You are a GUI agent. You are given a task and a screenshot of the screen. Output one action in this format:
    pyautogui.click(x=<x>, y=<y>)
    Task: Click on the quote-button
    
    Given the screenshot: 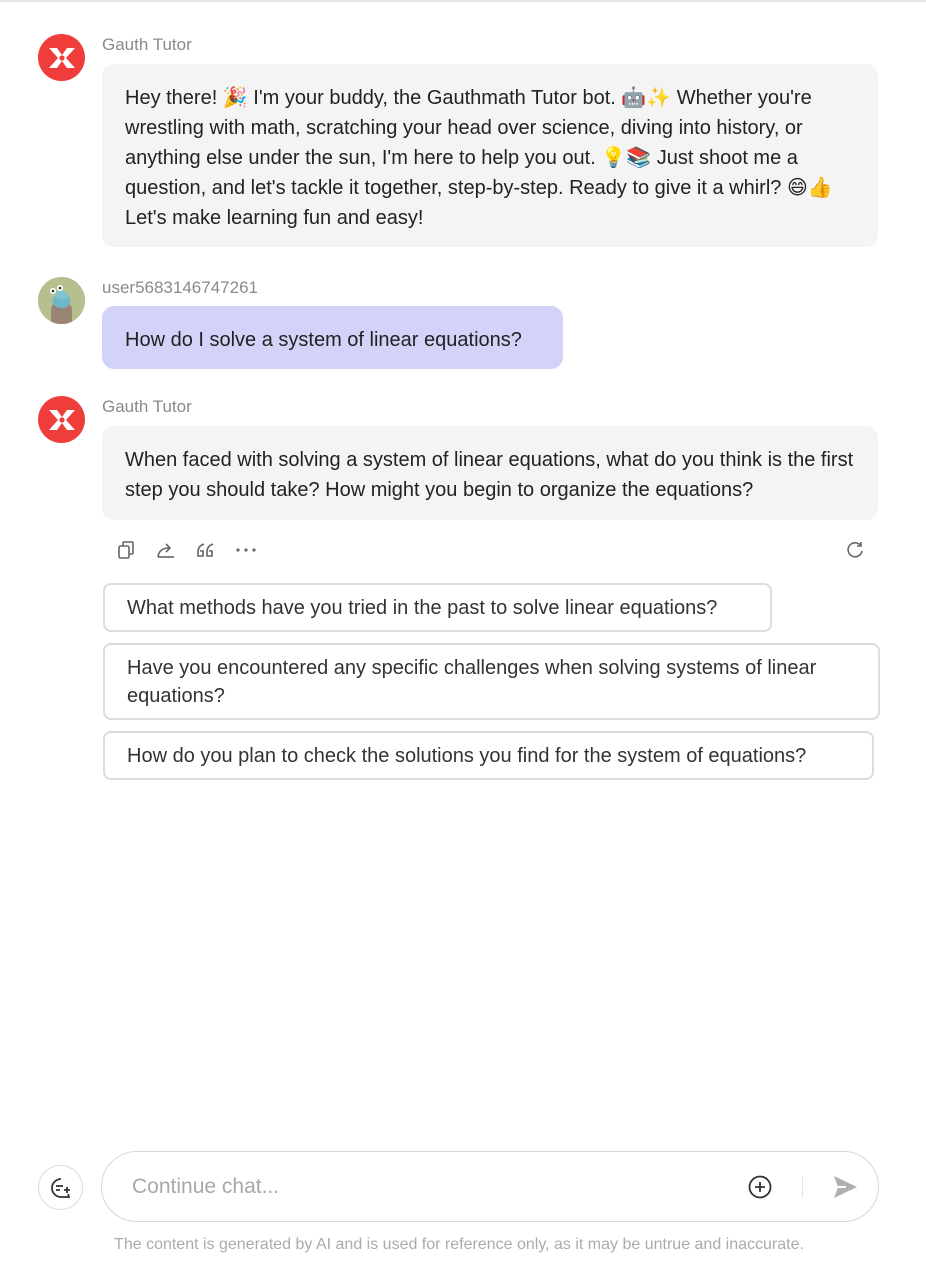 What is the action you would take?
    pyautogui.click(x=206, y=550)
    